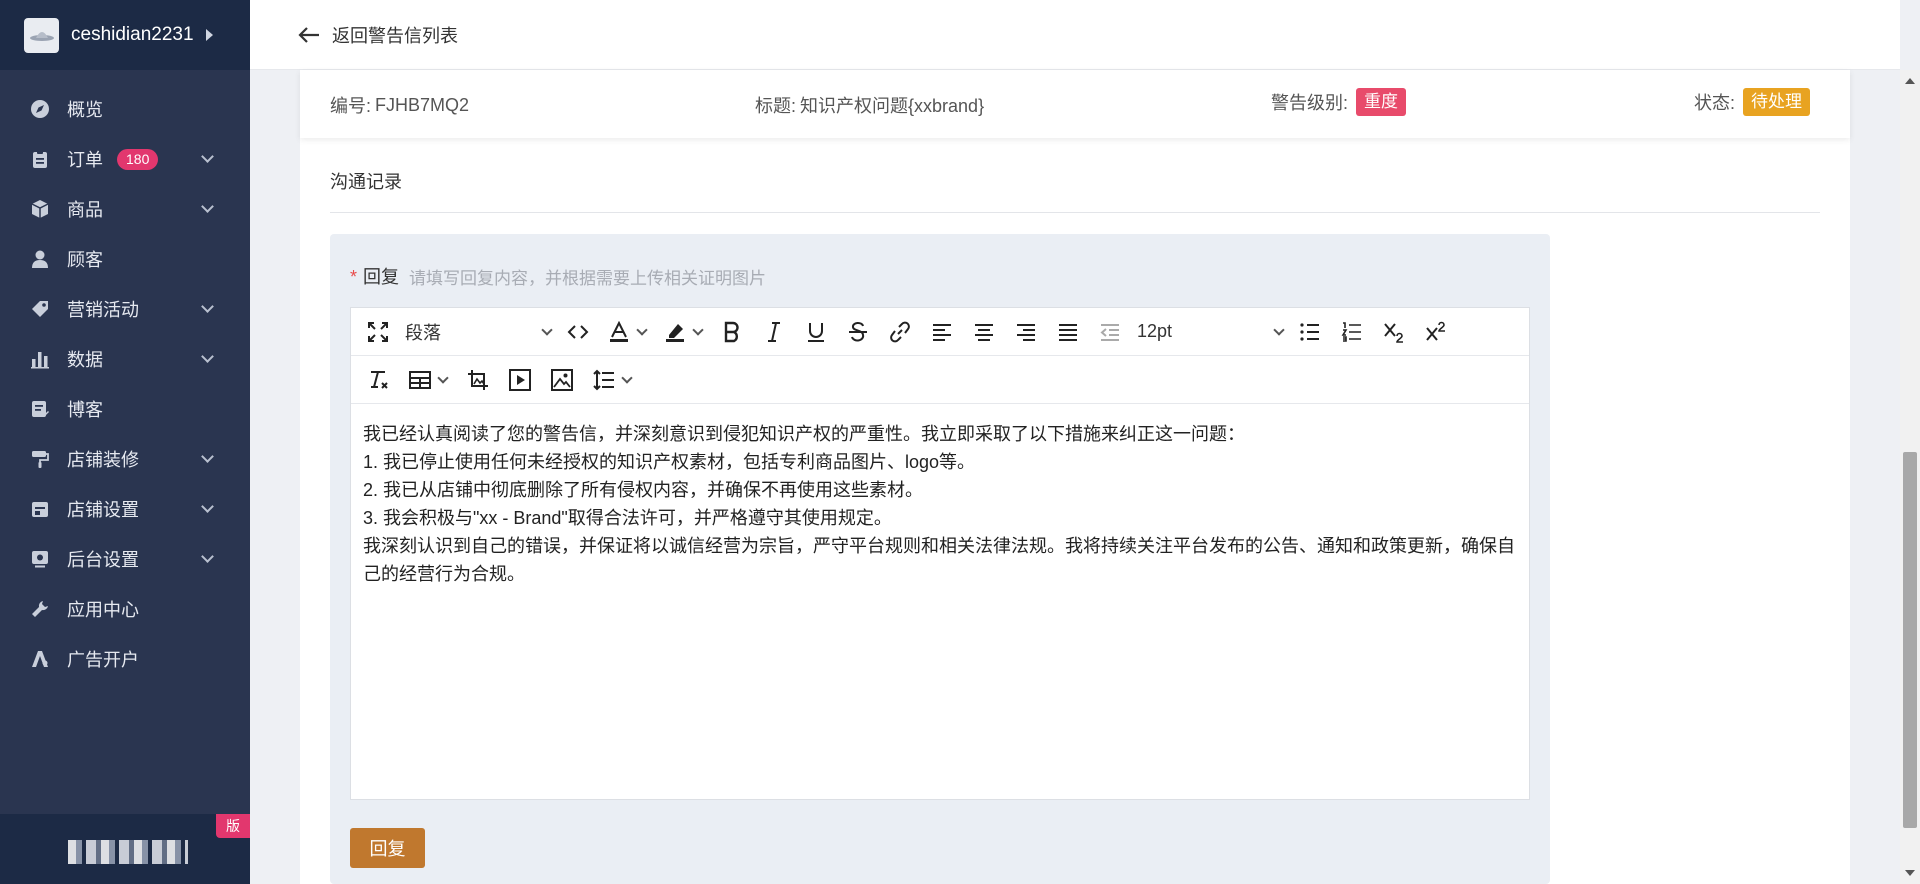  Describe the element at coordinates (103, 610) in the screenshot. I see `sidebar-item-label: 应用中心` at that location.